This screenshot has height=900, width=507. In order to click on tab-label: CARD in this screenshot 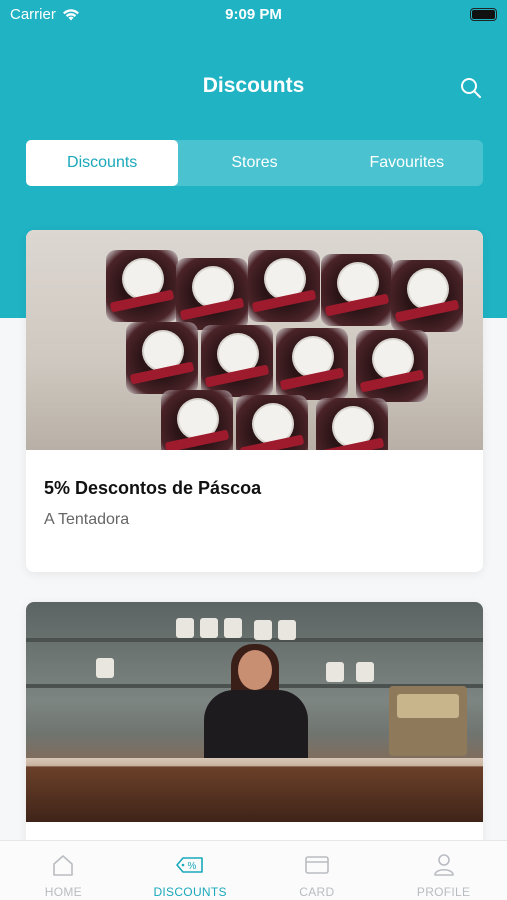, I will do `click(317, 892)`.